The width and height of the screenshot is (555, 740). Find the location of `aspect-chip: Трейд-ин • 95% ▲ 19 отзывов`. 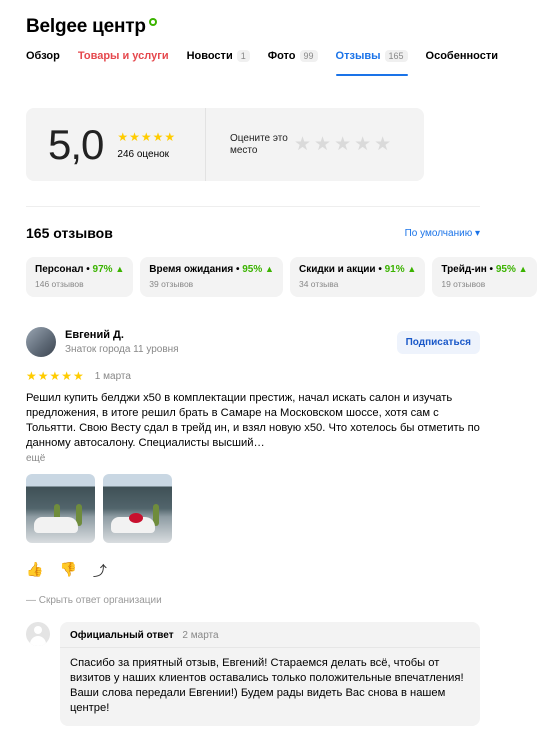

aspect-chip: Трейд-ин • 95% ▲ 19 отзывов is located at coordinates (484, 277).